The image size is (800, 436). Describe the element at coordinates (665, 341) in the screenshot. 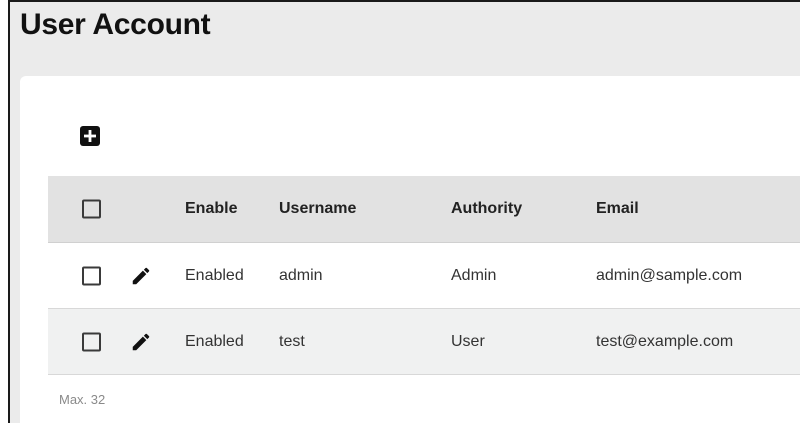

I see `email-cell: test@example.com` at that location.